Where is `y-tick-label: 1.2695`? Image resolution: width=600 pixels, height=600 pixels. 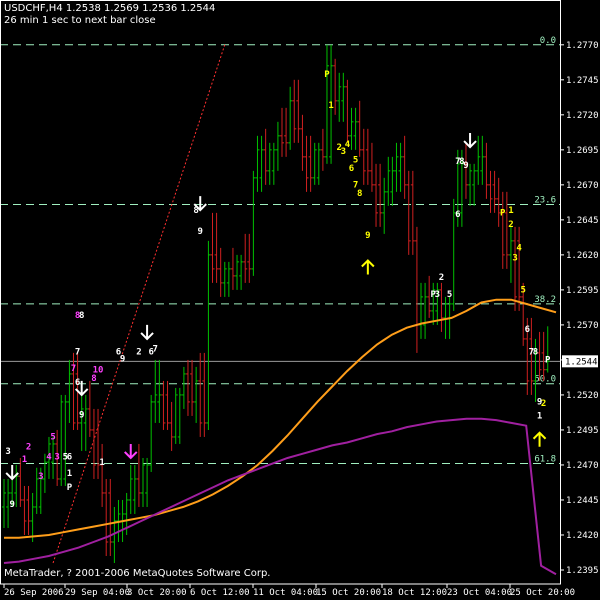
y-tick-label: 1.2695 is located at coordinates (582, 151).